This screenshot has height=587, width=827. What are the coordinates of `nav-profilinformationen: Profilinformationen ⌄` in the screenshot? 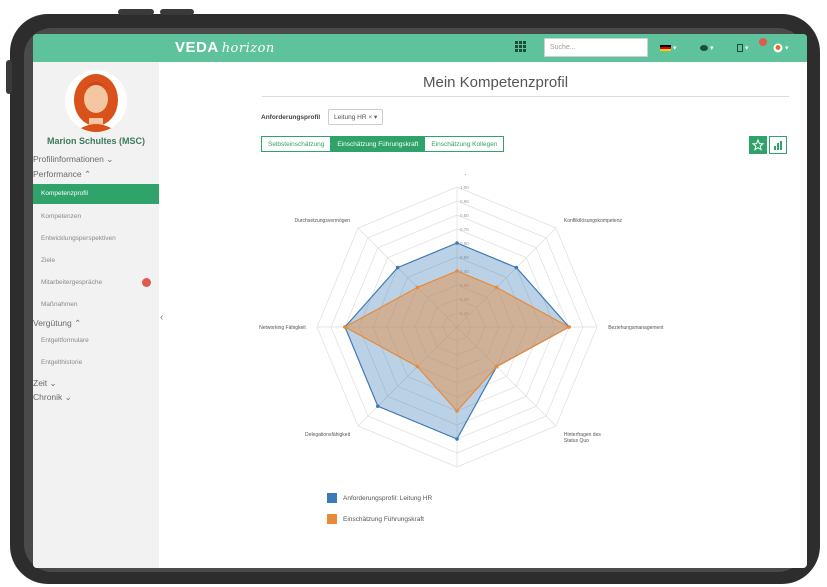 It's located at (96, 159).